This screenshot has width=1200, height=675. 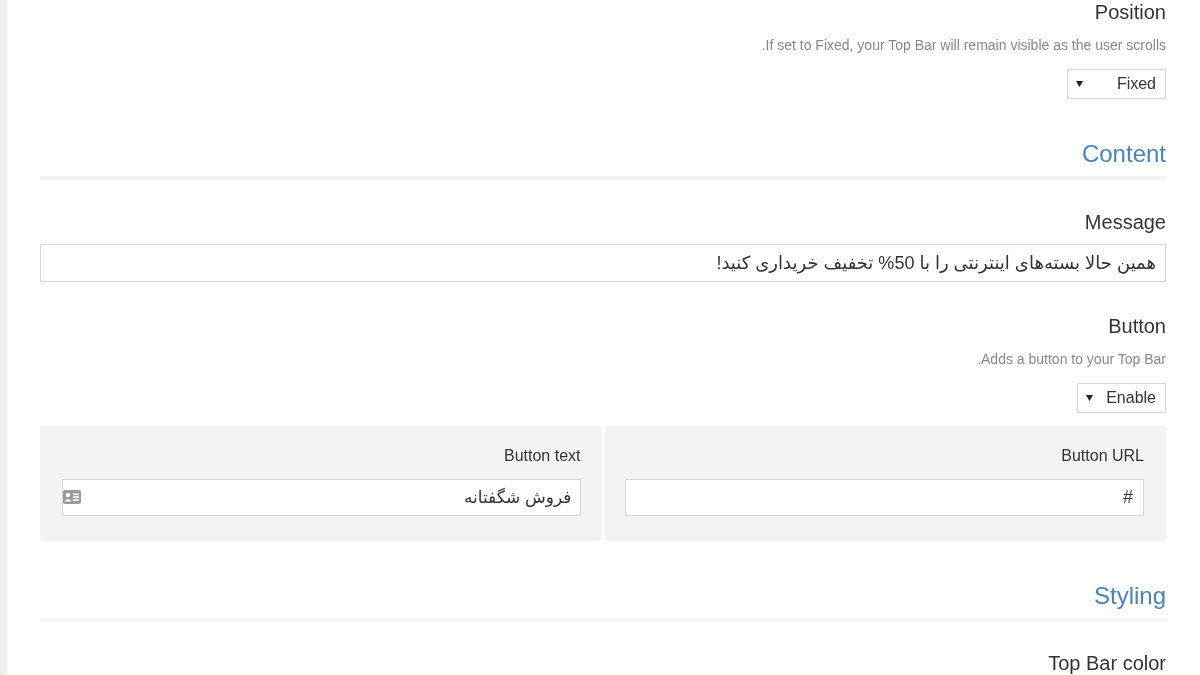 I want to click on section-heading: Styling, so click(x=1129, y=595).